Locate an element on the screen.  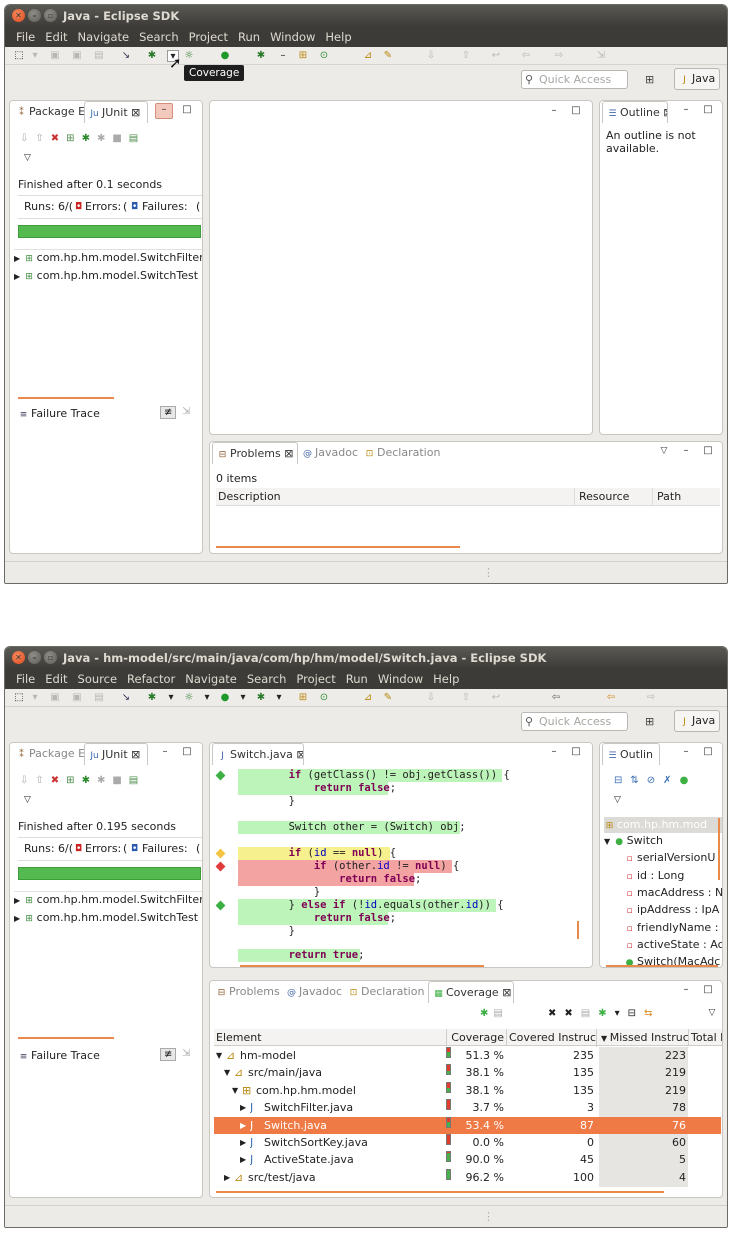
outline-item-package: ⊞ com.hp.hm.mod is located at coordinates (663, 825).